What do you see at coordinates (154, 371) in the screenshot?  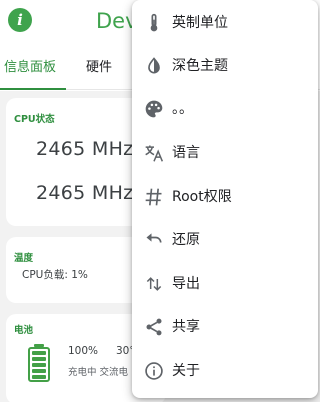 I see `info-outline-icon` at bounding box center [154, 371].